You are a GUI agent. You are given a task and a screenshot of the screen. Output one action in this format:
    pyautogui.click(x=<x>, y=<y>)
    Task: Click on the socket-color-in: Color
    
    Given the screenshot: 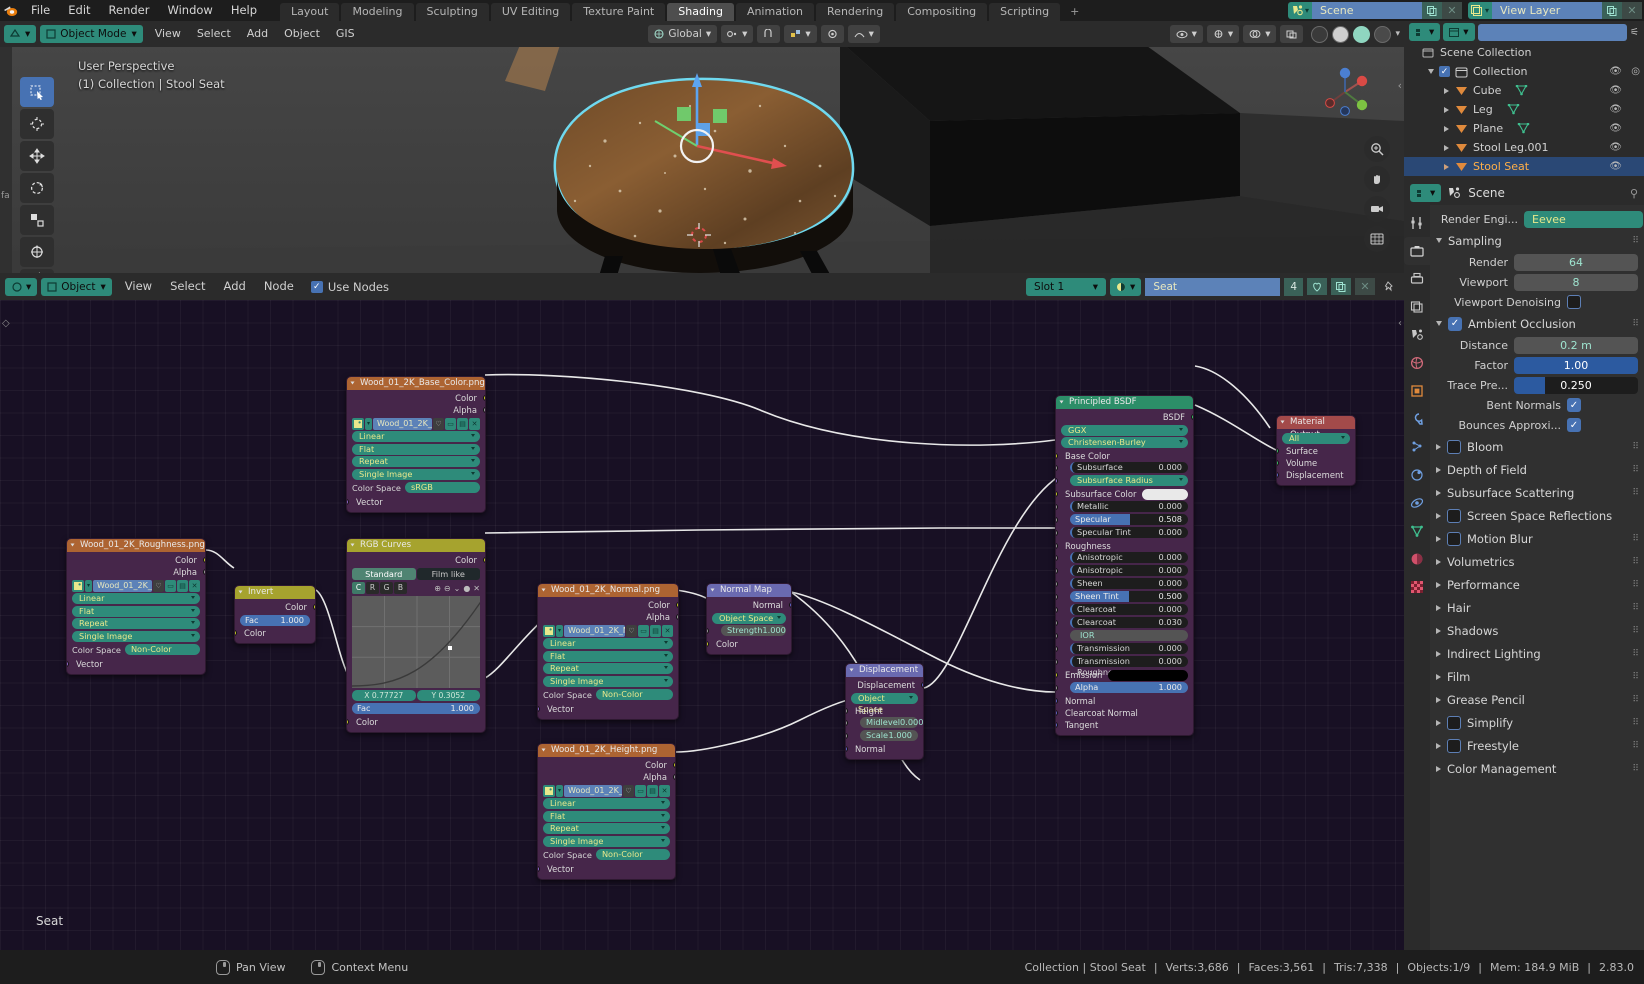 What is the action you would take?
    pyautogui.click(x=749, y=644)
    